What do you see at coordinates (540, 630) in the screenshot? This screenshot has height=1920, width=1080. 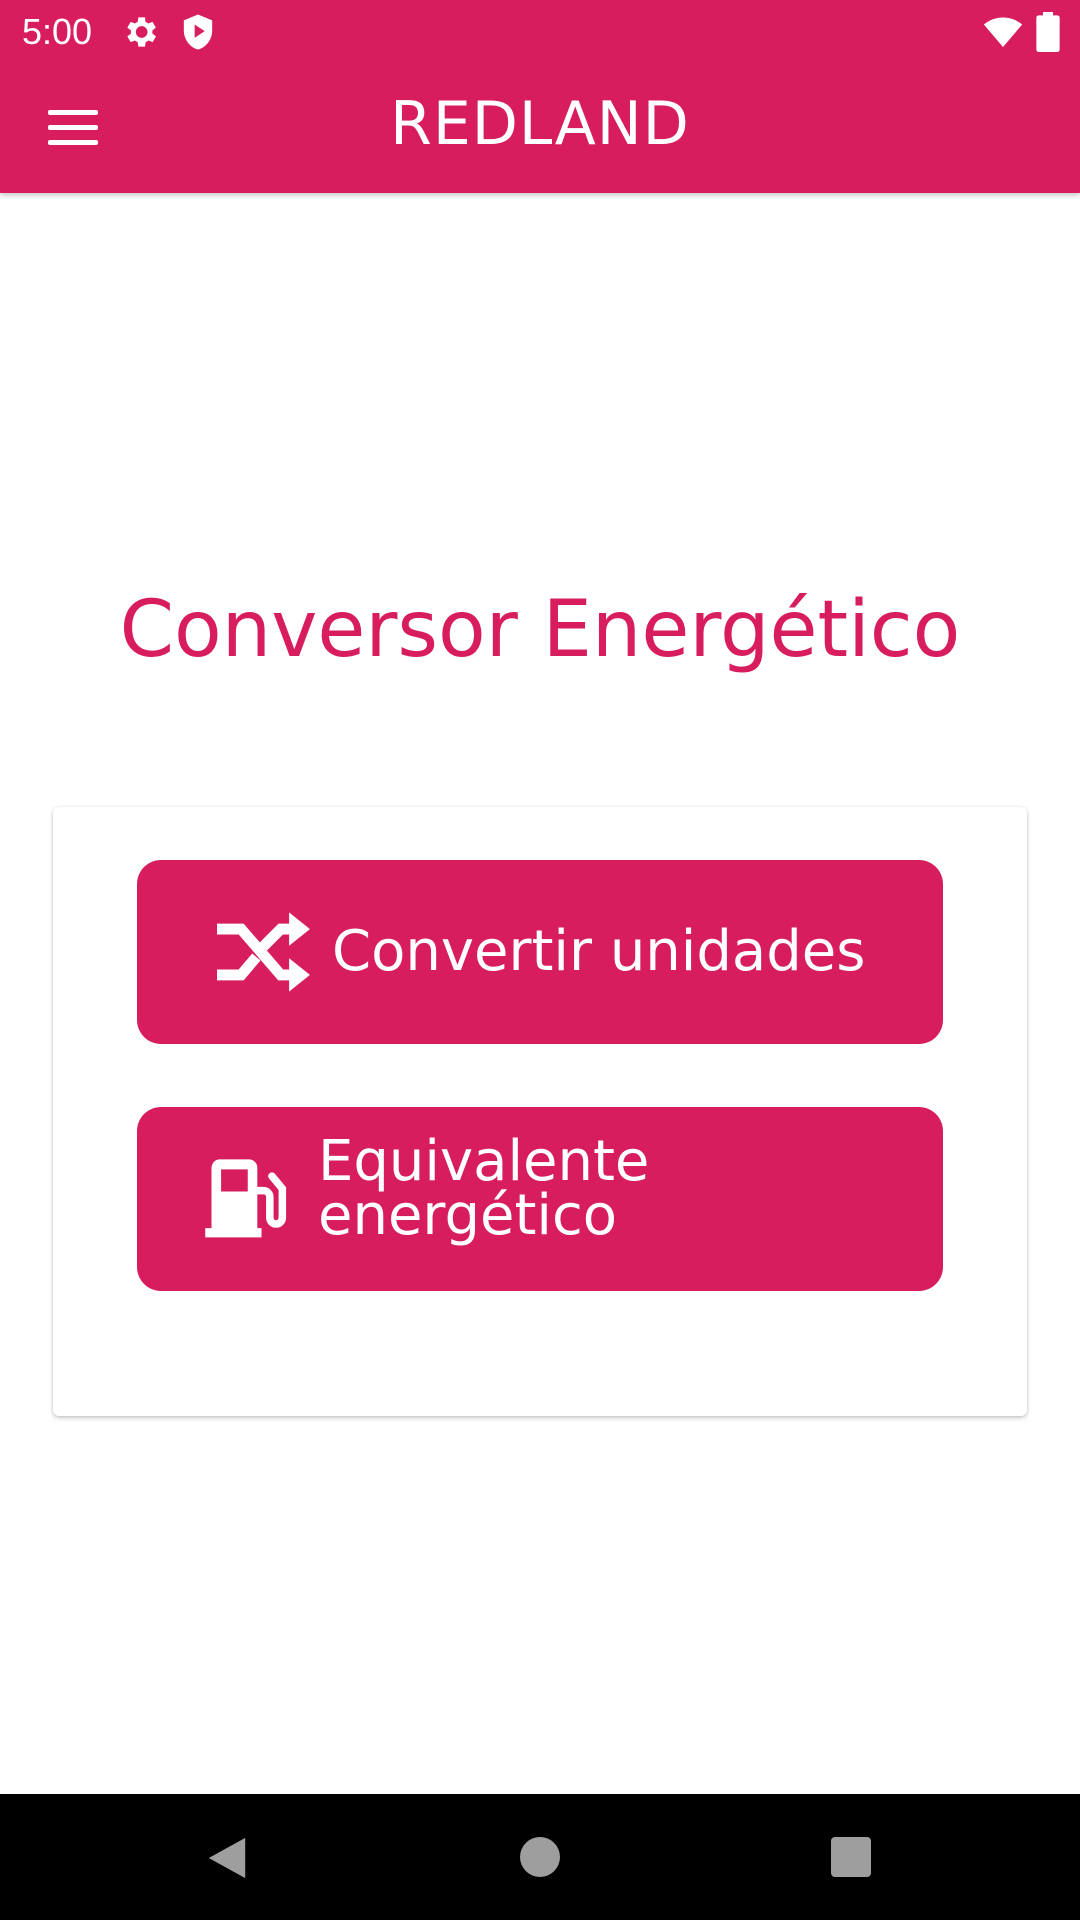 I see `page-title: Conversor Energético` at bounding box center [540, 630].